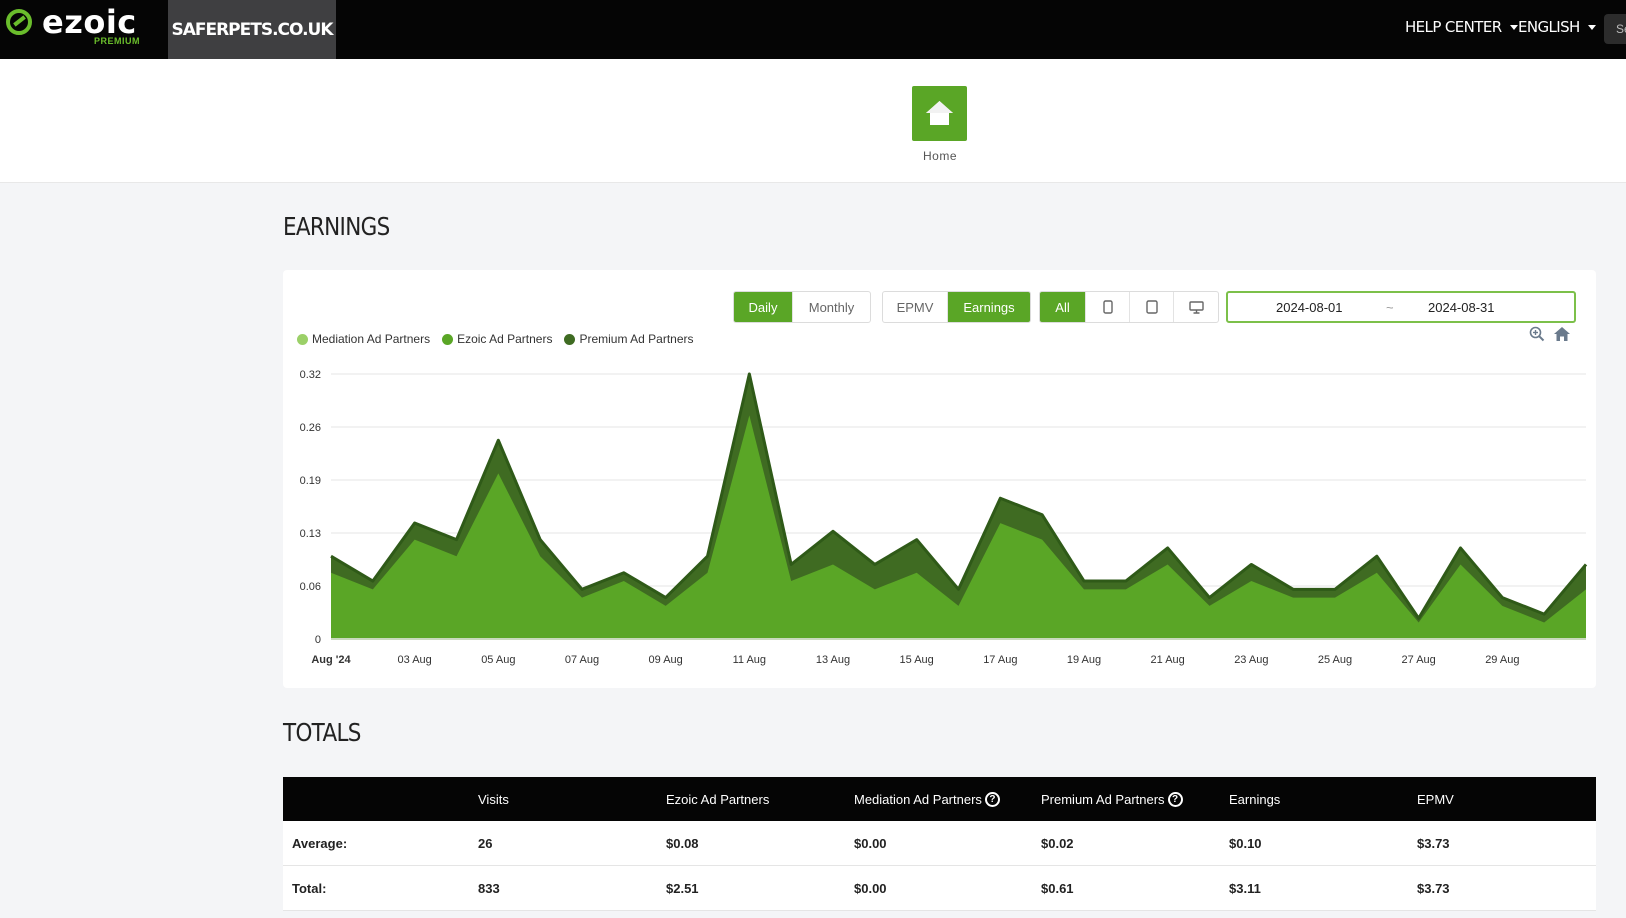  I want to click on column-header-label: Premium Ad Partners, so click(1103, 799).